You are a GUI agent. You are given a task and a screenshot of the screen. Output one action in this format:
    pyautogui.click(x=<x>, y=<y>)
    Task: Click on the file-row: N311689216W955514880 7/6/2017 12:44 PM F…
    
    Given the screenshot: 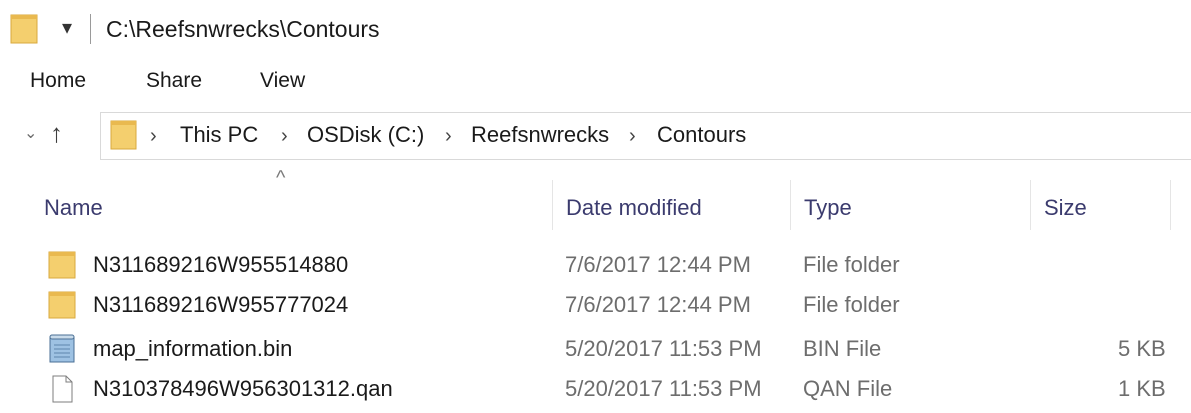 What is the action you would take?
    pyautogui.click(x=615, y=265)
    